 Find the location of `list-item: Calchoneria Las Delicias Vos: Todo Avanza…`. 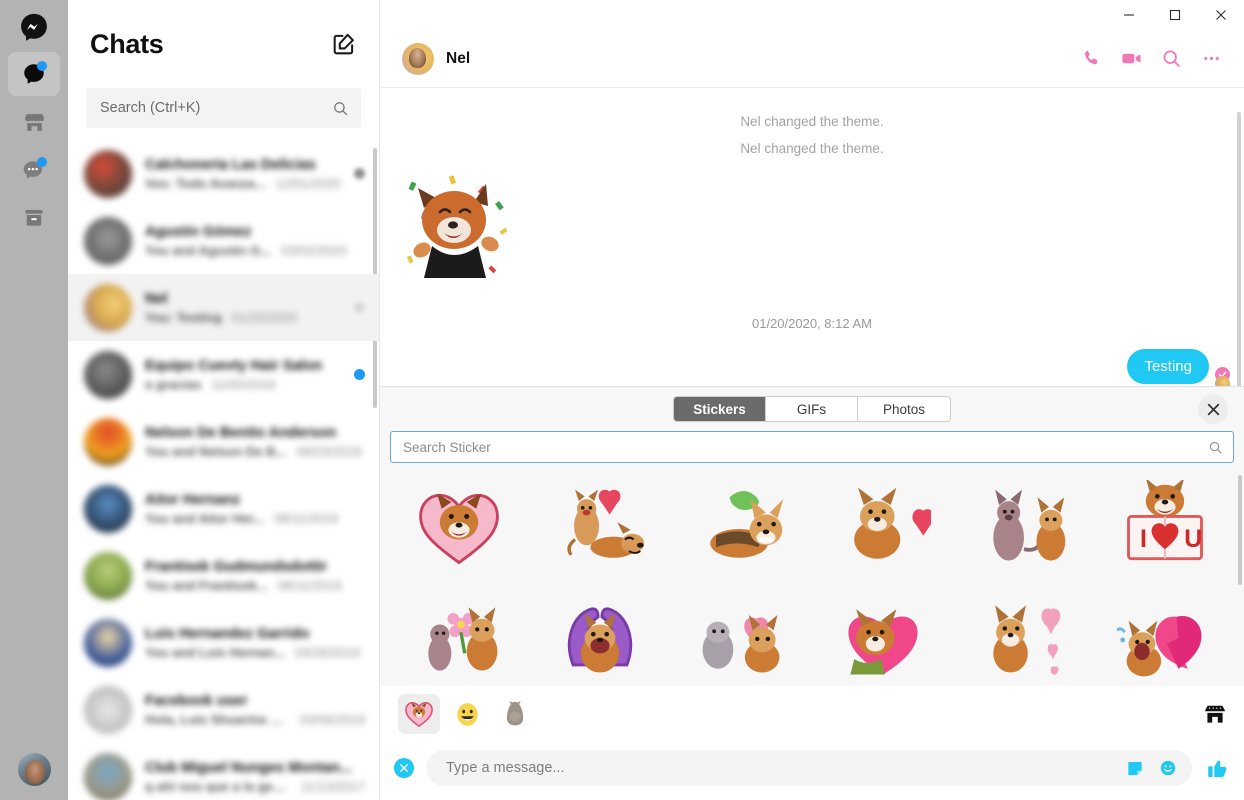

list-item: Calchoneria Las Delicias Vos: Todo Avanza… is located at coordinates (223, 173).